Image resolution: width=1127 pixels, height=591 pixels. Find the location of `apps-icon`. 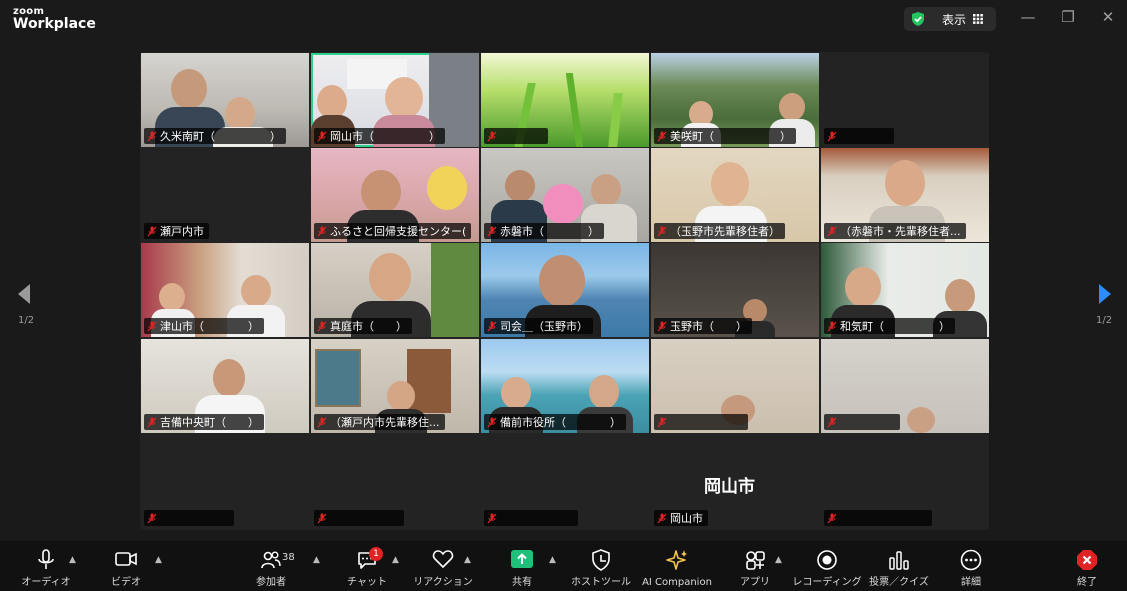

apps-icon is located at coordinates (755, 560).